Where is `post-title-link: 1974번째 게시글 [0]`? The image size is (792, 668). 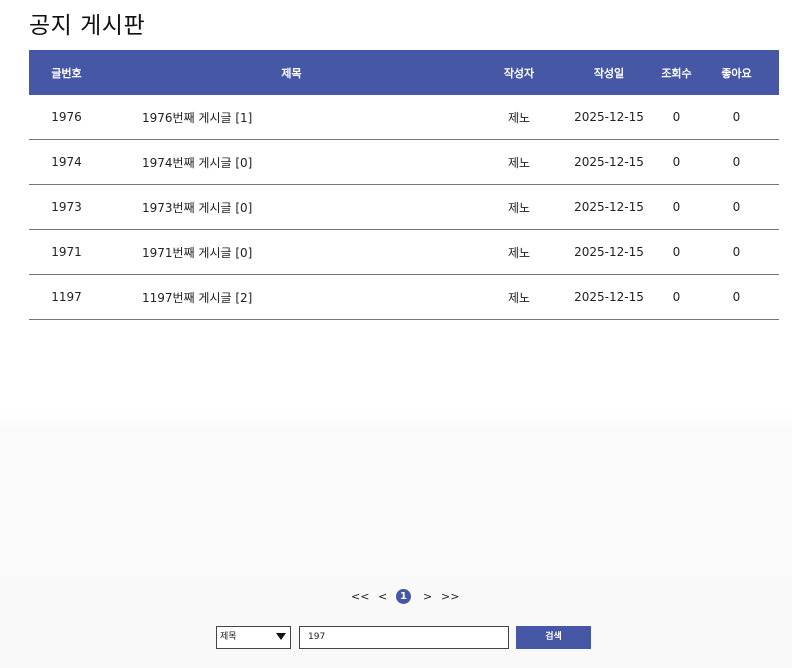
post-title-link: 1974번째 게시글 [0] is located at coordinates (291, 162).